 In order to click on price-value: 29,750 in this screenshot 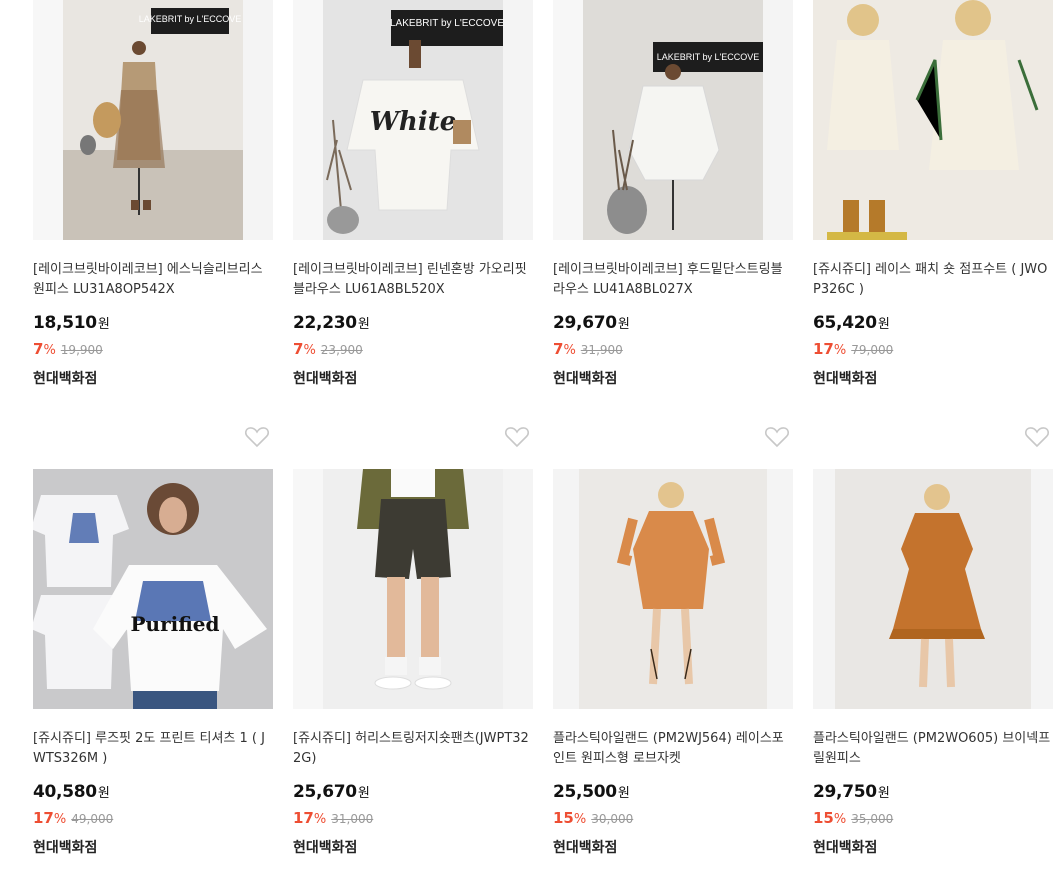, I will do `click(845, 792)`.